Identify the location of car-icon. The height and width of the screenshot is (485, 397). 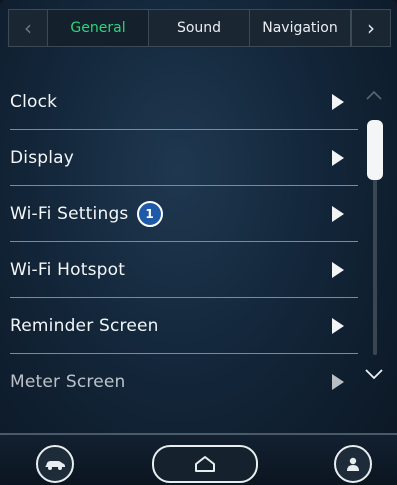
(55, 465).